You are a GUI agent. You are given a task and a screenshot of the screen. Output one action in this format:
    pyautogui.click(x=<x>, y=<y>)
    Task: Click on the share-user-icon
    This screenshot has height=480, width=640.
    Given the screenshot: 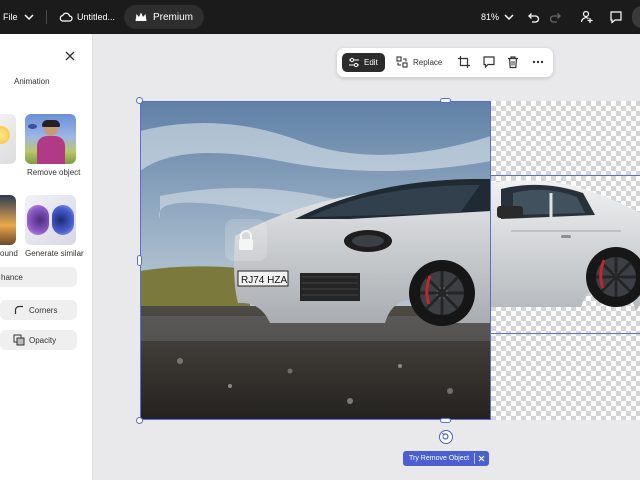 What is the action you would take?
    pyautogui.click(x=587, y=17)
    